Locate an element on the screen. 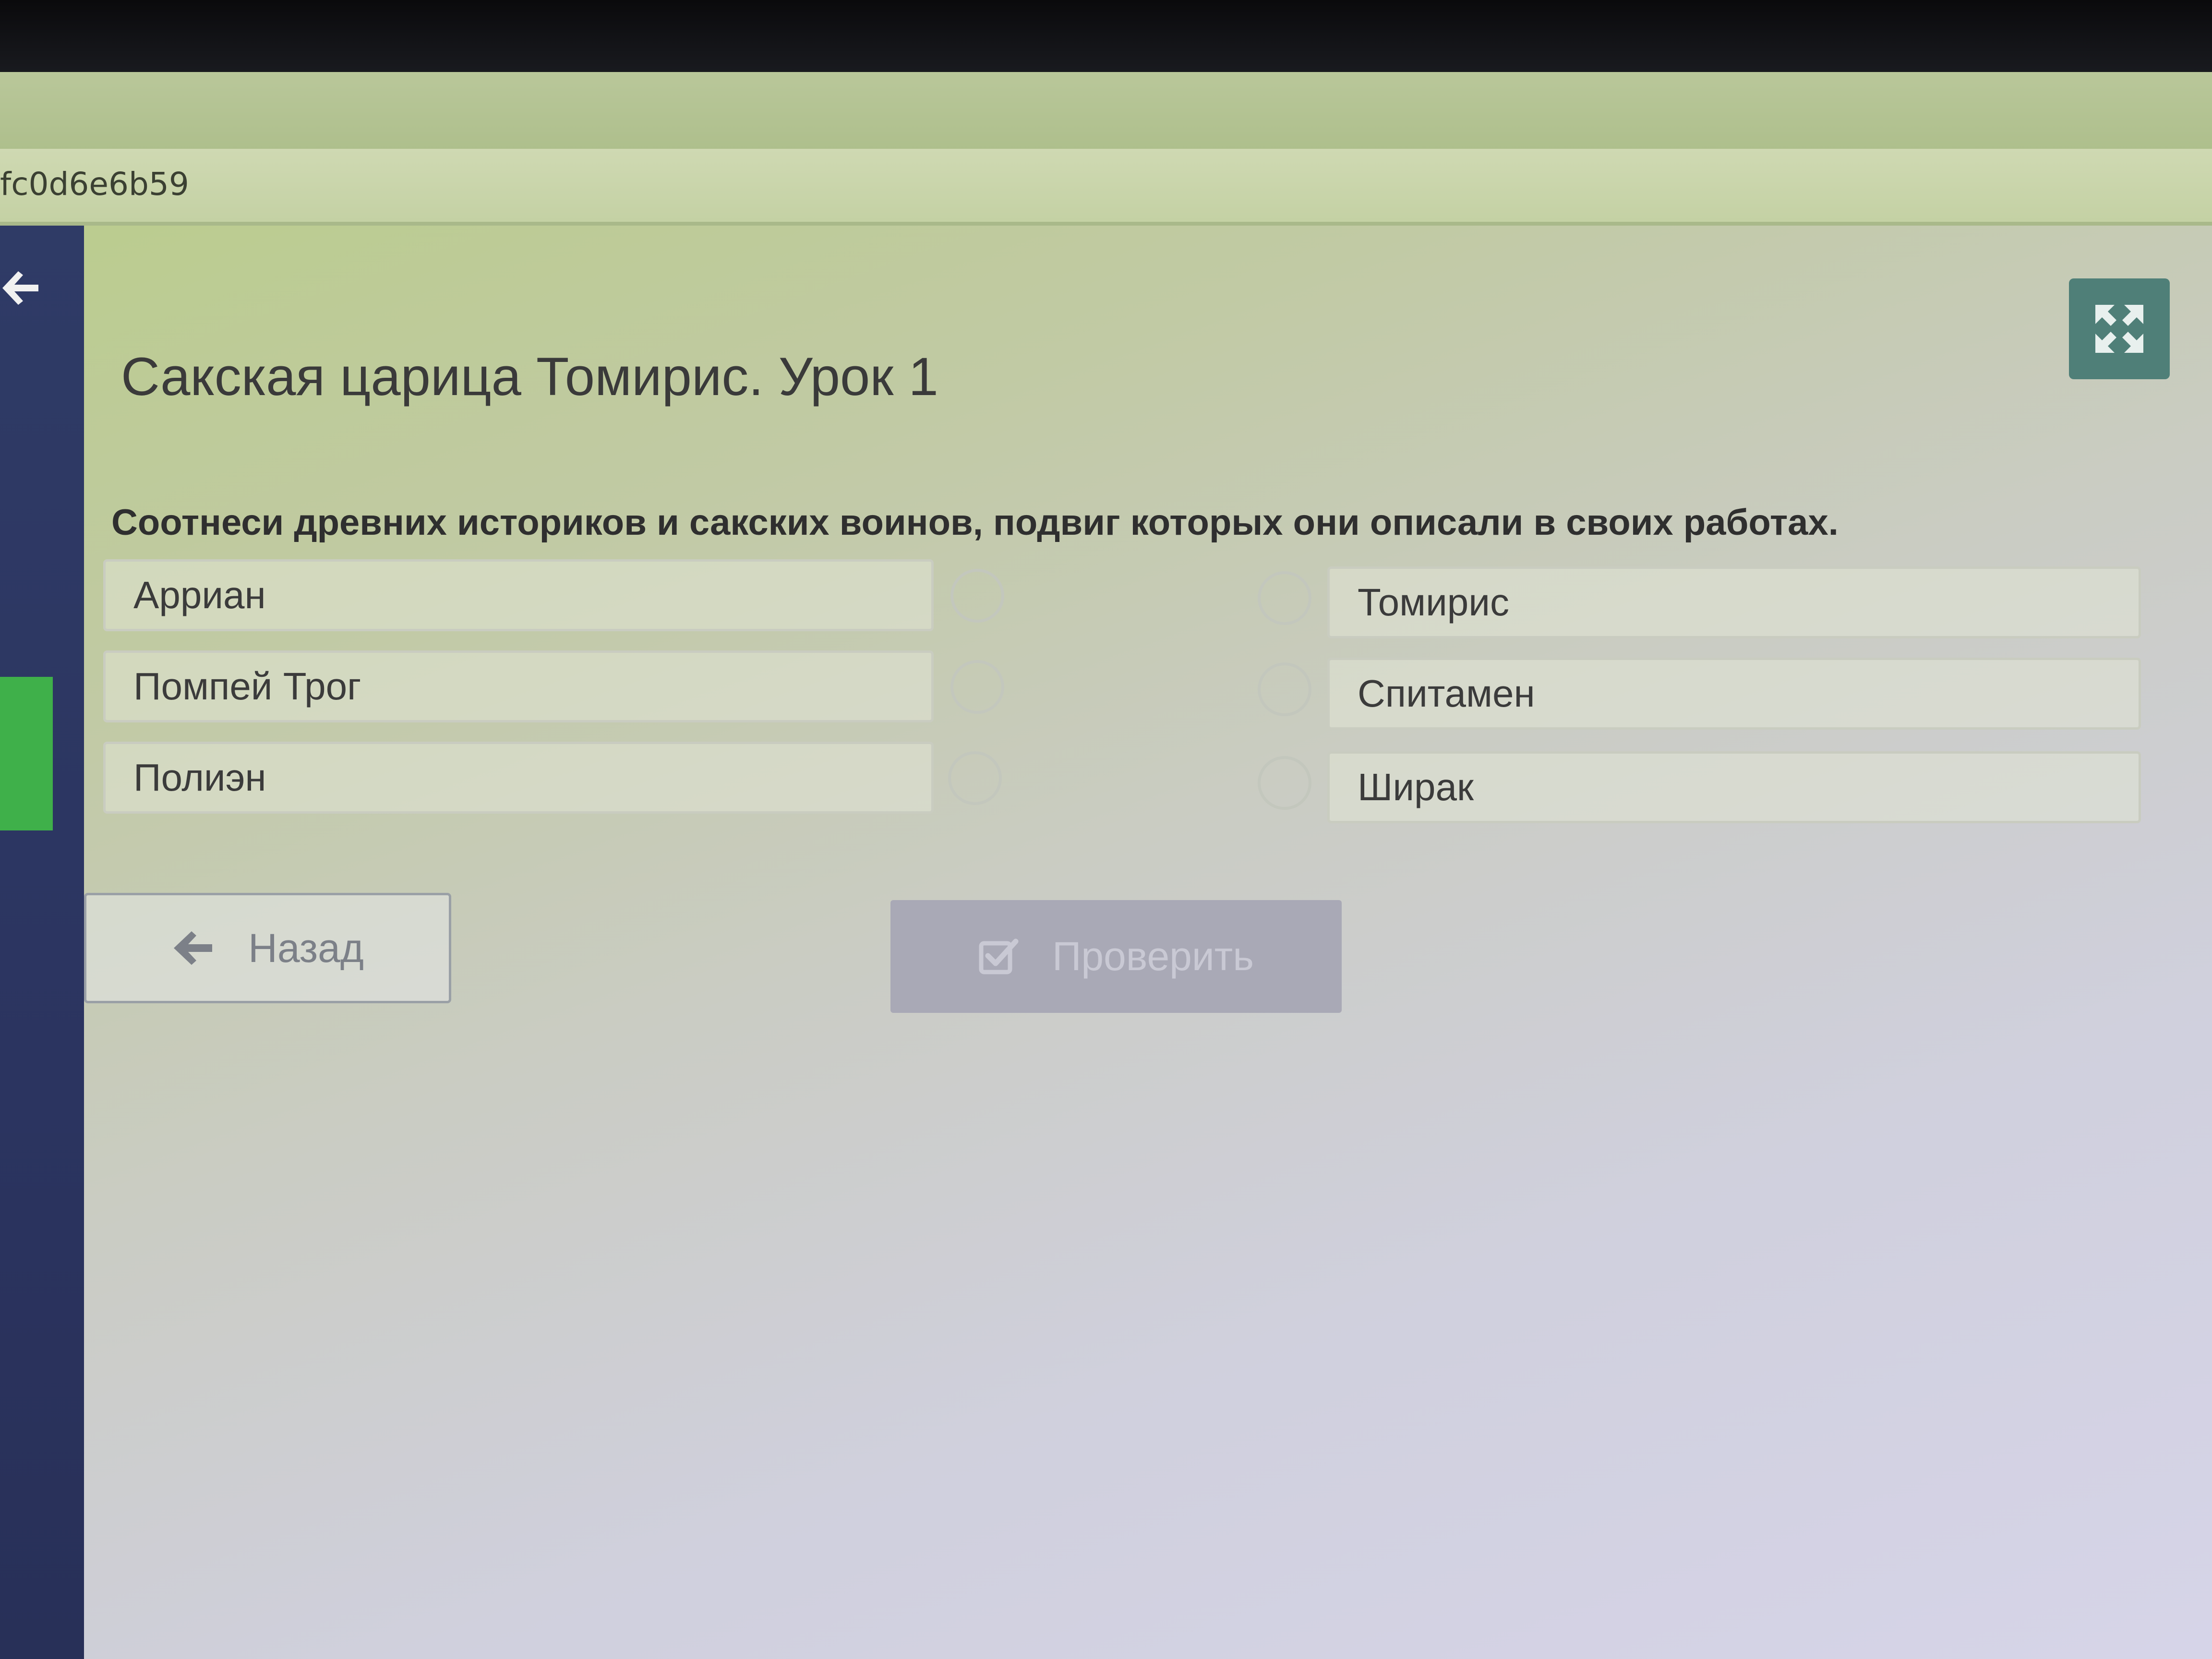  right-option-3: Ширак is located at coordinates (1734, 787).